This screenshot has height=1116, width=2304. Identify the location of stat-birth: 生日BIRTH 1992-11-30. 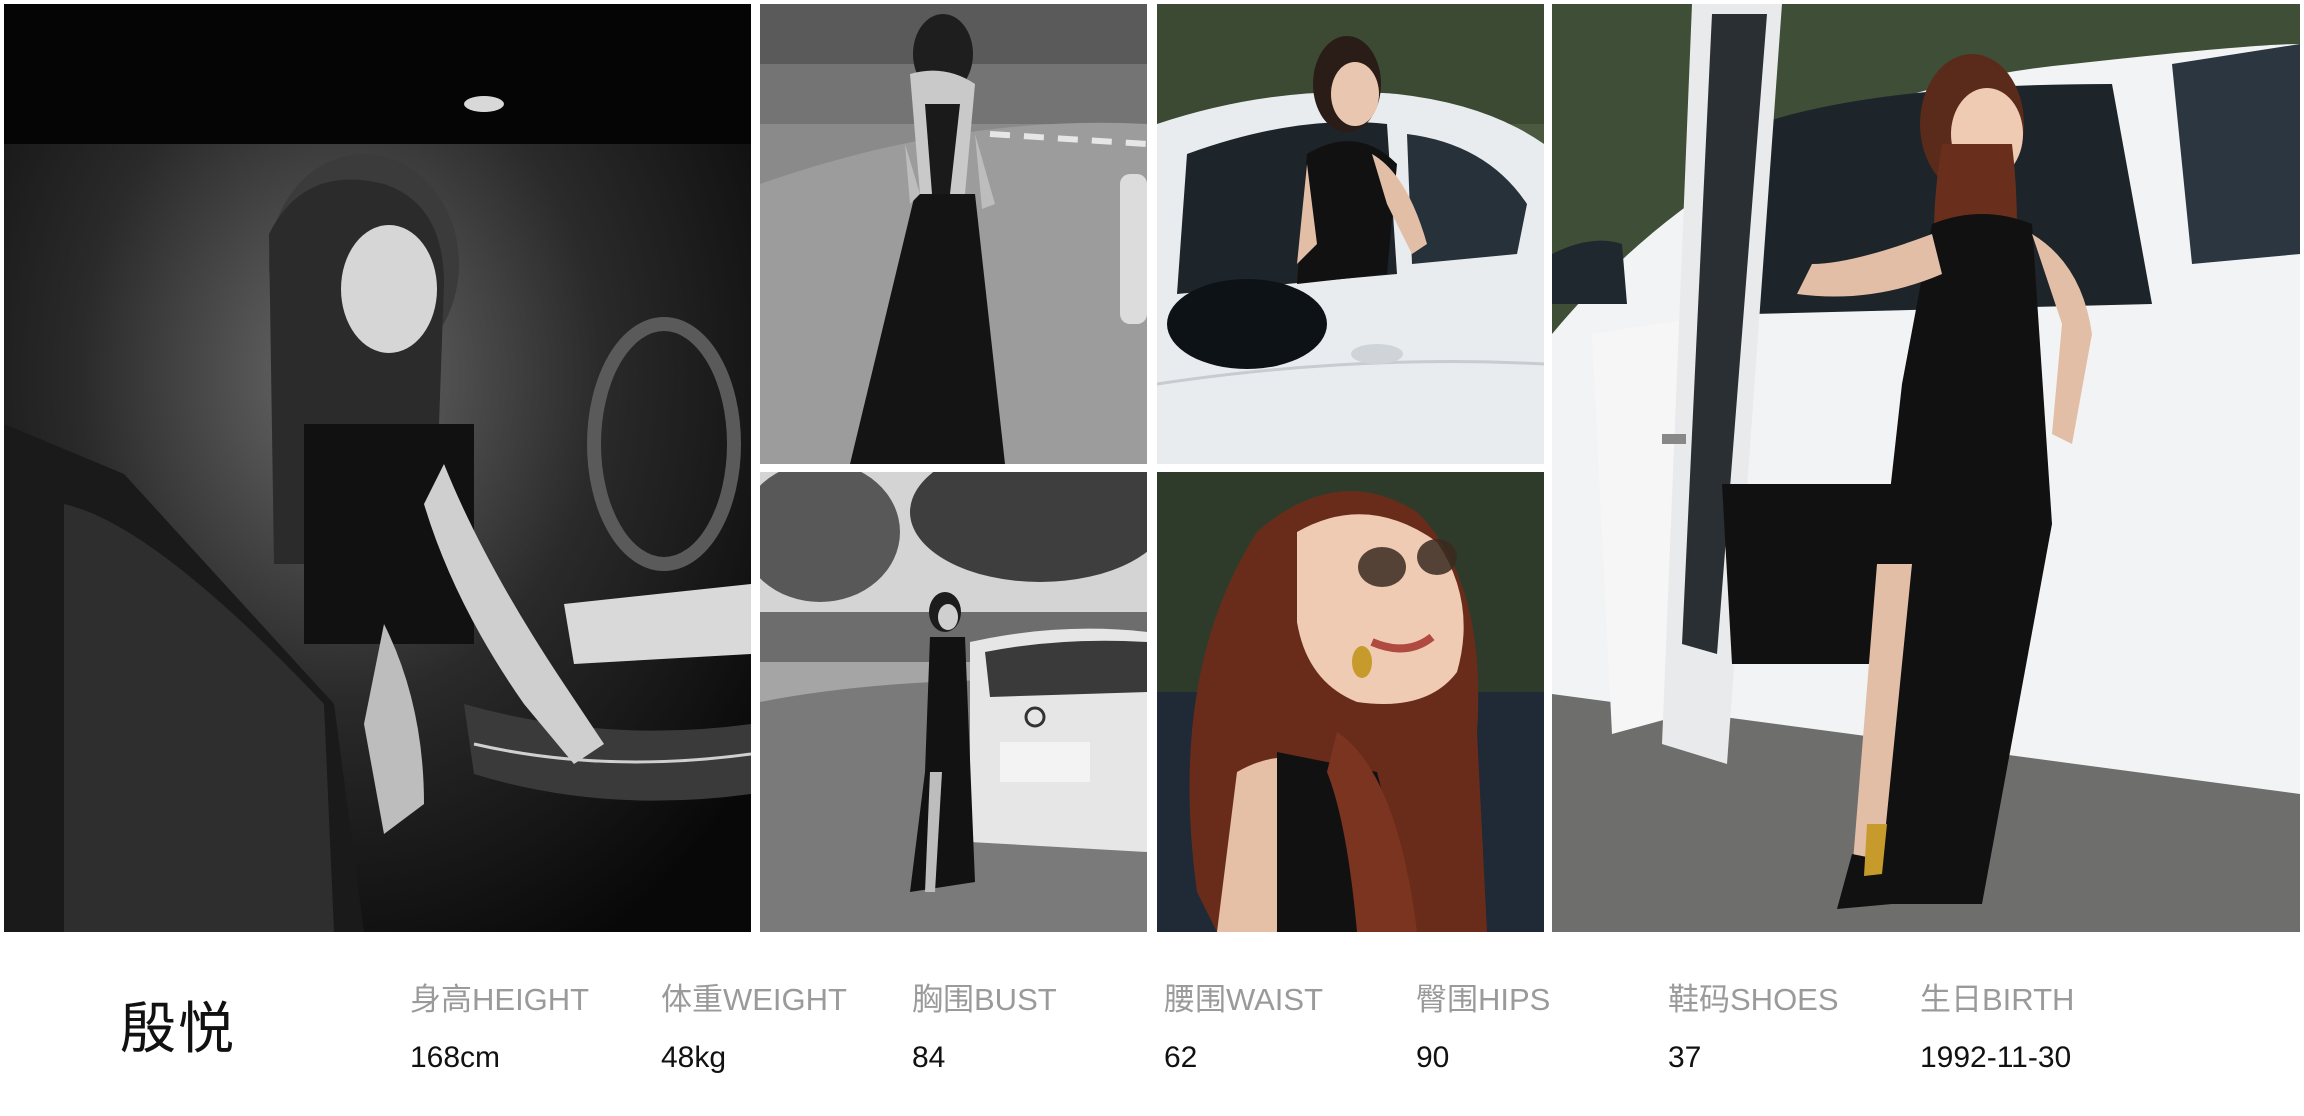
(2040, 1024).